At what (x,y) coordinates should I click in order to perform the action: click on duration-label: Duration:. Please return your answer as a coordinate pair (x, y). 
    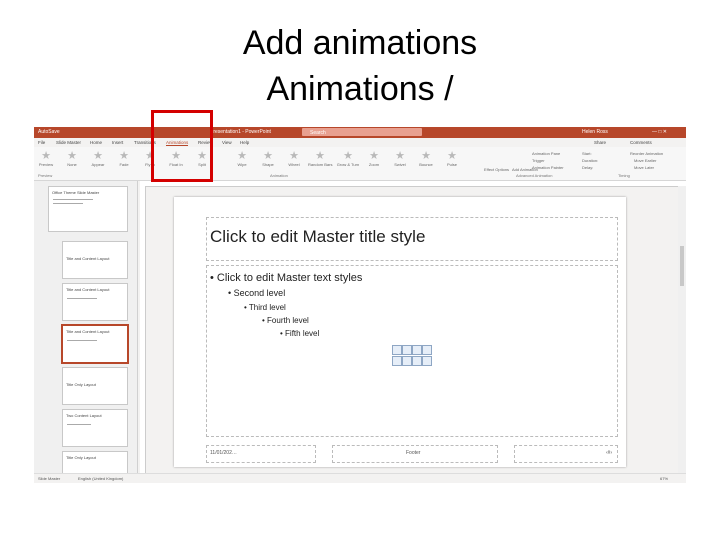
    Looking at the image, I should click on (590, 160).